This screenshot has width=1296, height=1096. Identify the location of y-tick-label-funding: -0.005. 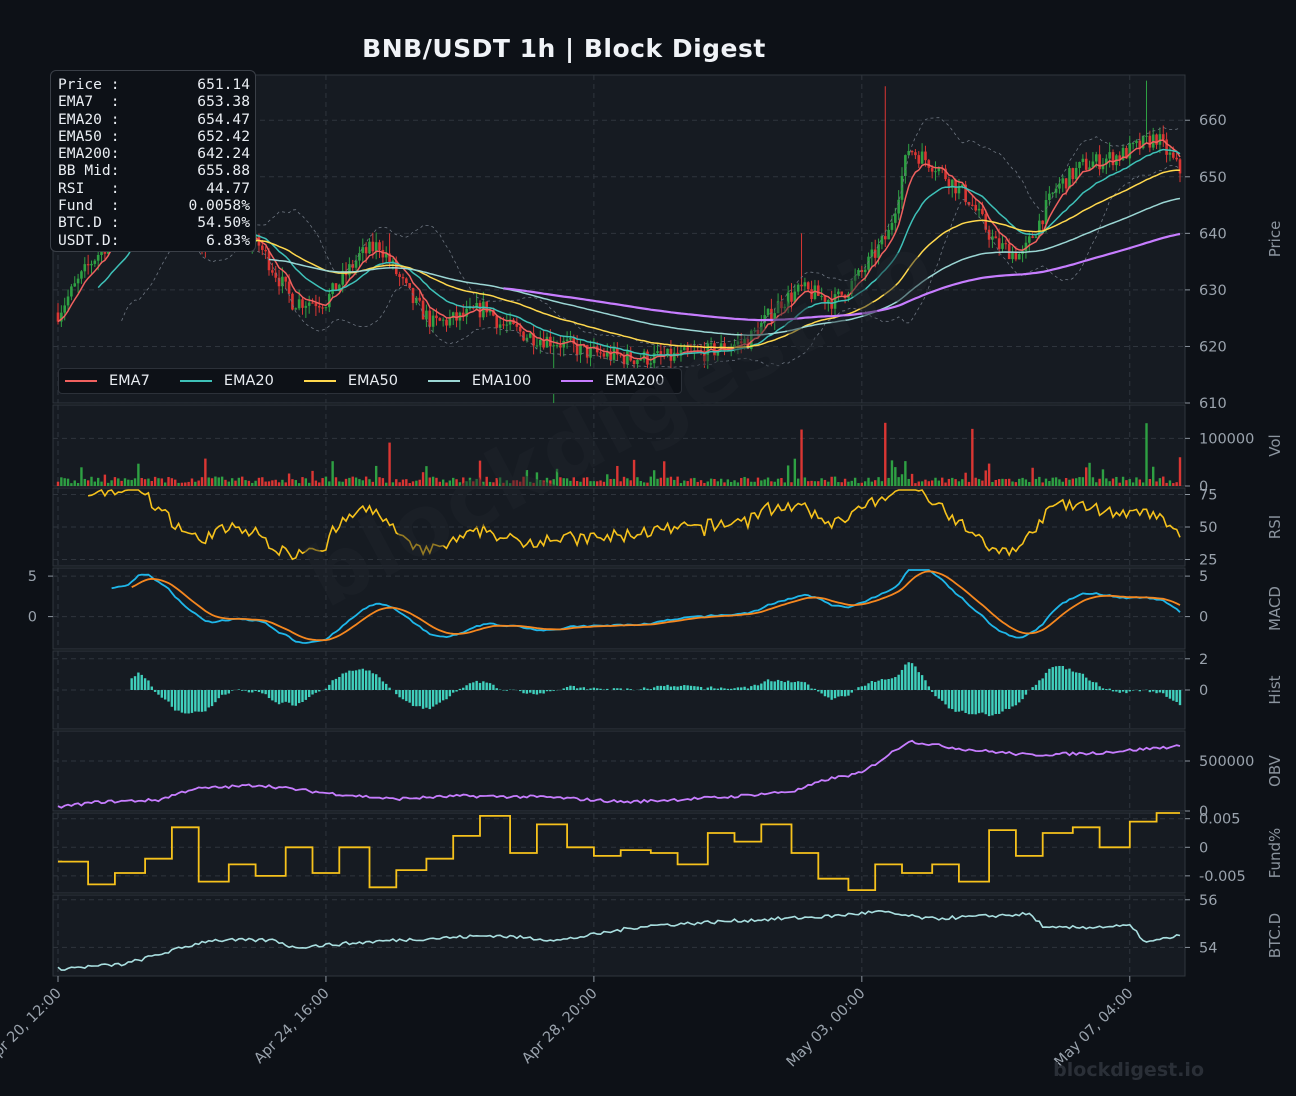
(1222, 877).